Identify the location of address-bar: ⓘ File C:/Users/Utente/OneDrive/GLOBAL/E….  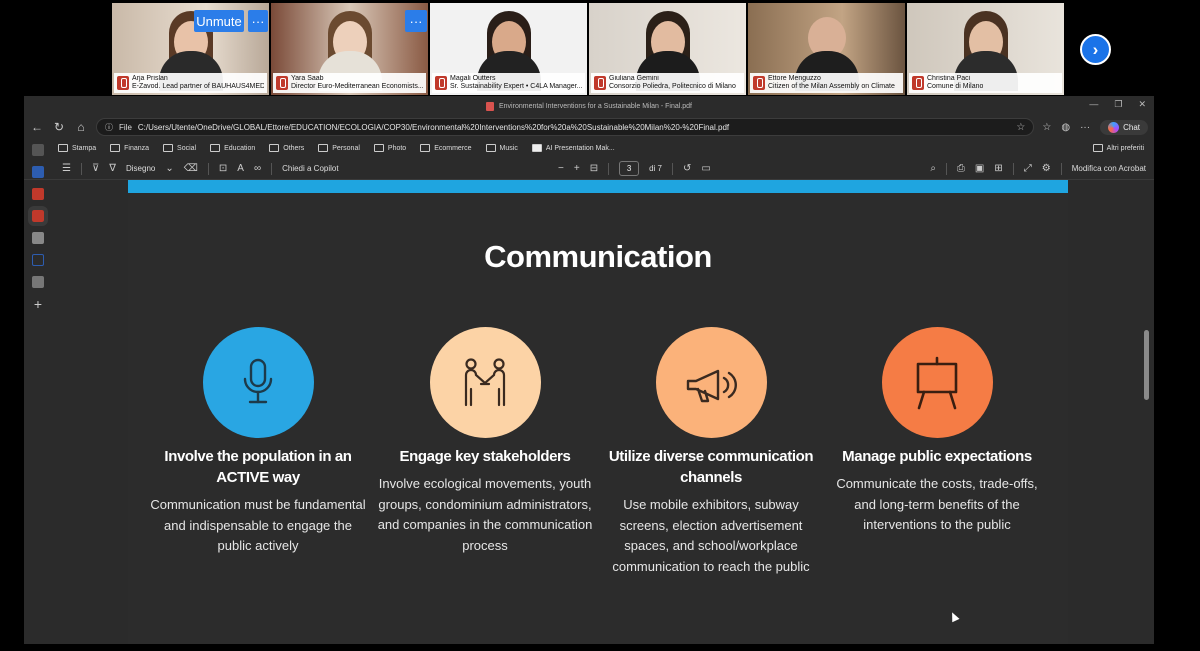
(565, 127).